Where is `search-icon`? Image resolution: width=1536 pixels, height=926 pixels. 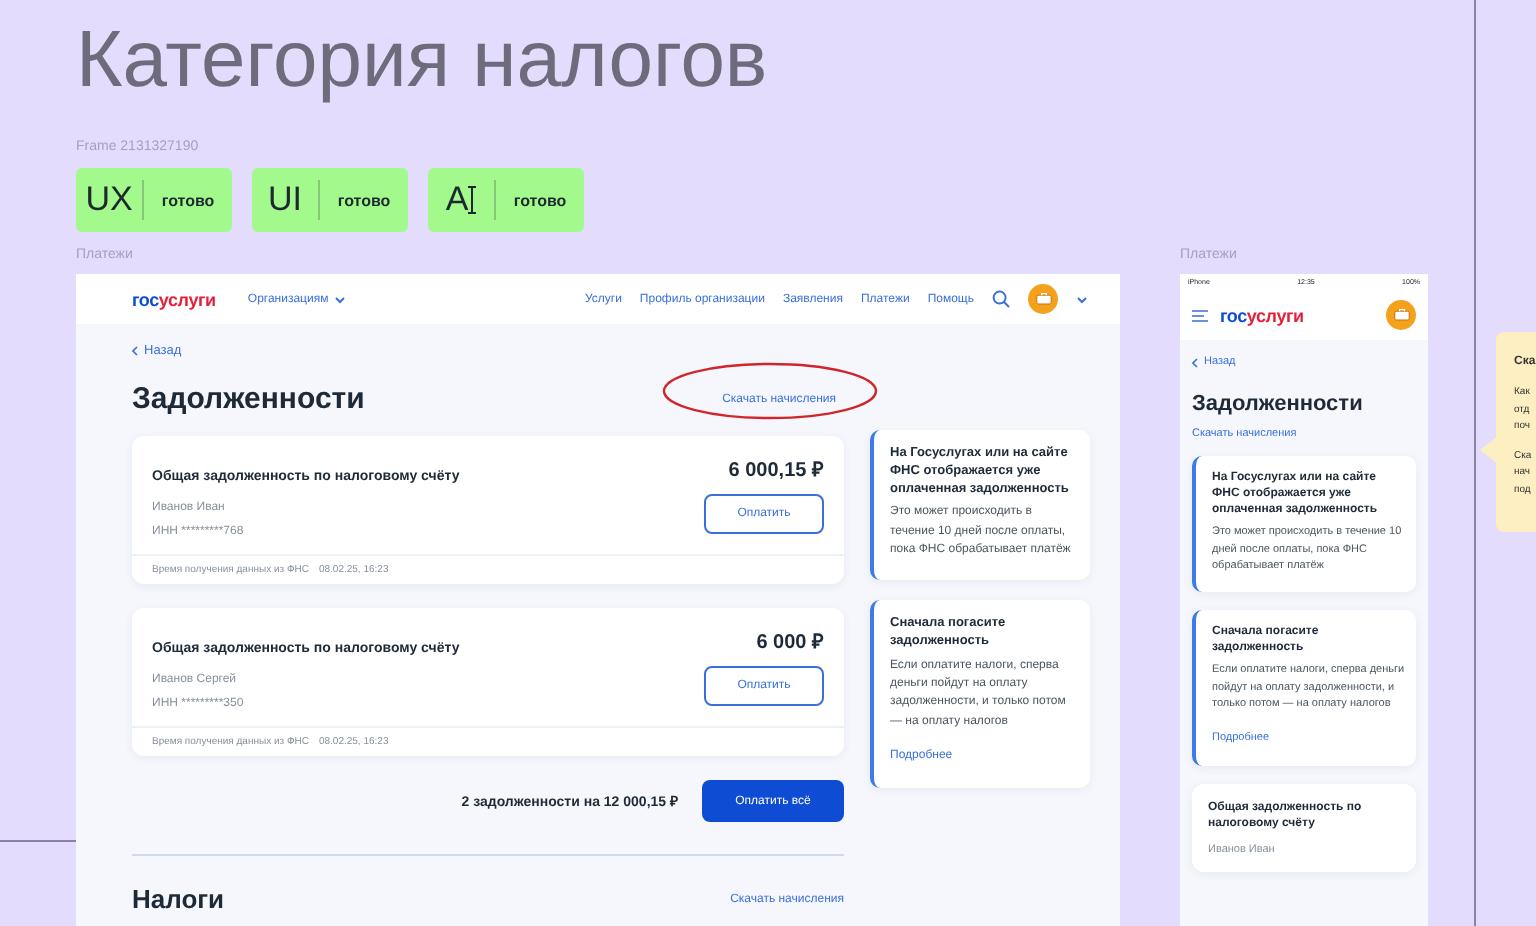 search-icon is located at coordinates (1001, 299).